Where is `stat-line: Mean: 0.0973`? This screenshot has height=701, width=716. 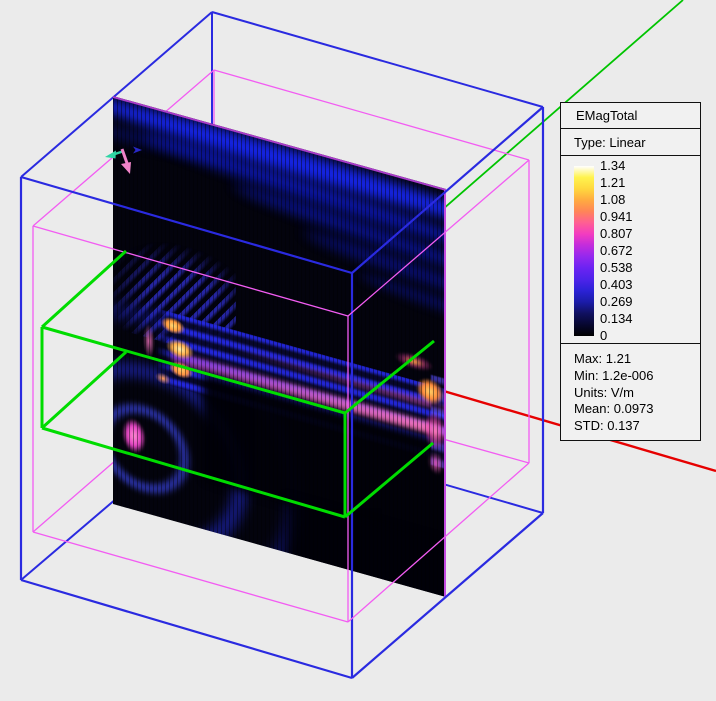
stat-line: Mean: 0.0973 is located at coordinates (614, 409).